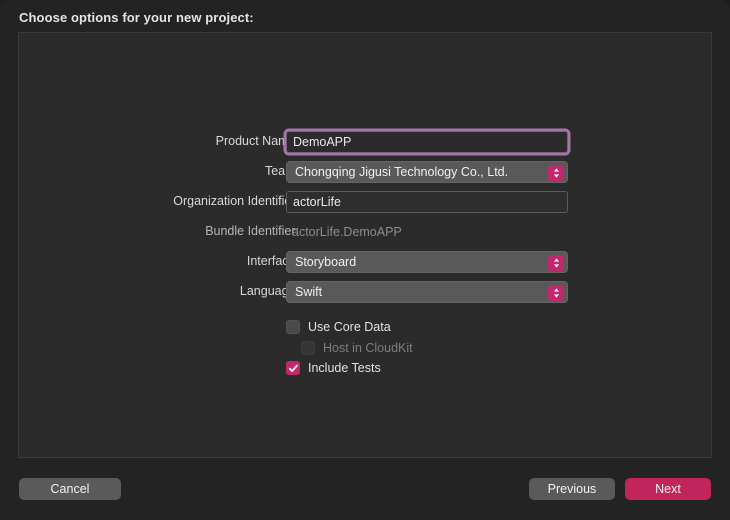 The image size is (730, 520). I want to click on product-name-field-wrap, so click(427, 142).